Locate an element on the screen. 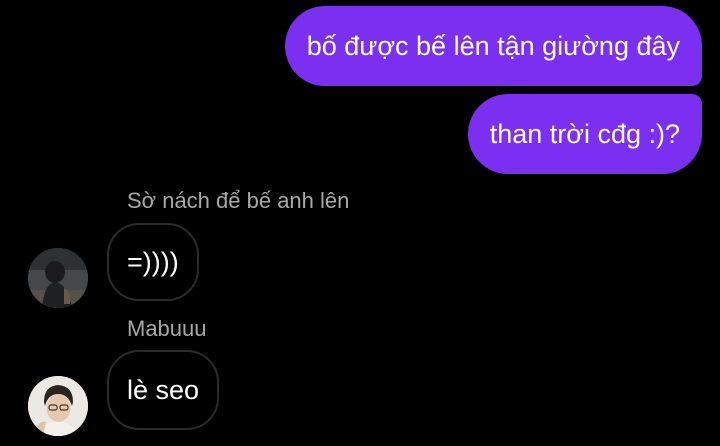 The height and width of the screenshot is (446, 720). sender-name: Sờ nách để bế anh lên is located at coordinates (238, 200).